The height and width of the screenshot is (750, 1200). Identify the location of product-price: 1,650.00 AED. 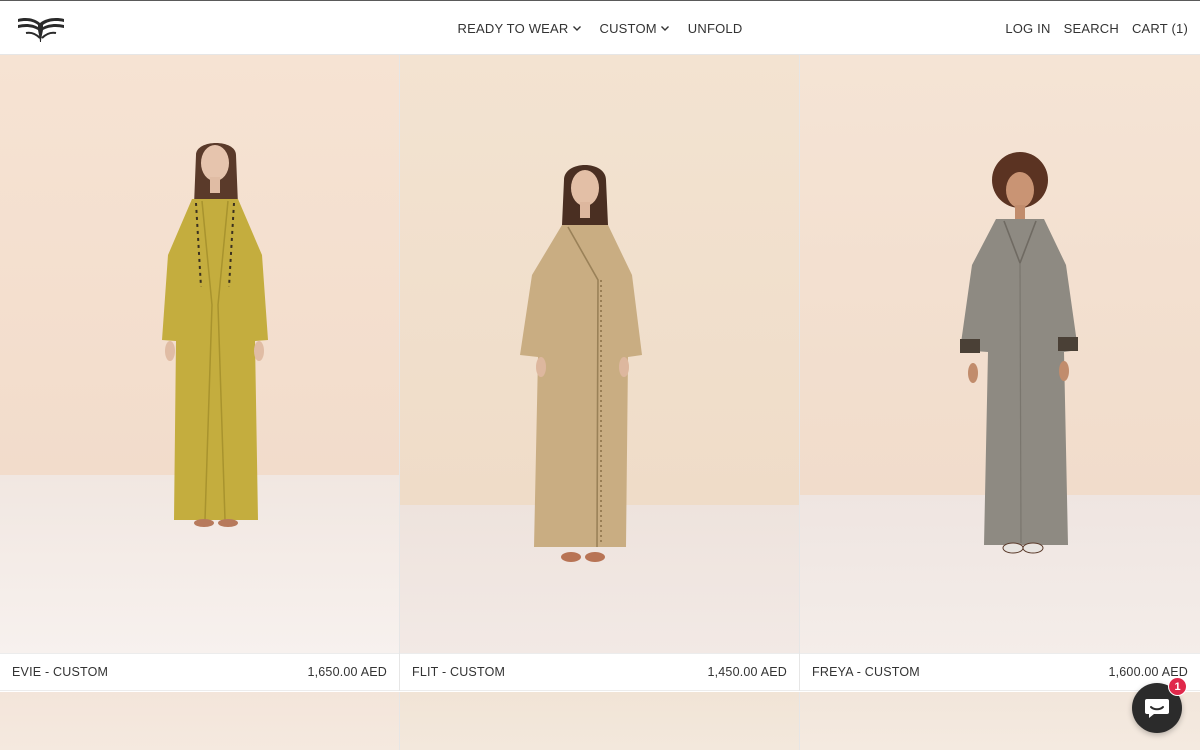
(347, 672).